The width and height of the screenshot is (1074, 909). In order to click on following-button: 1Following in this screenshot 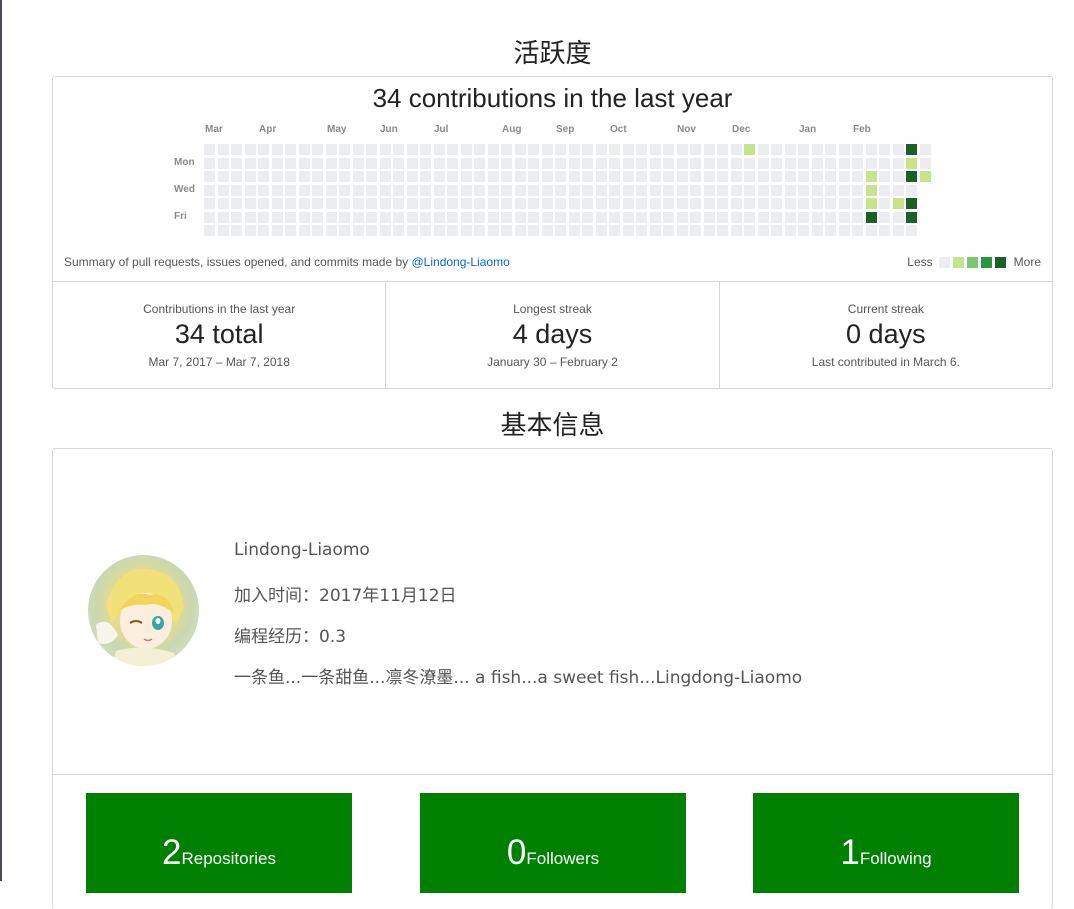, I will do `click(886, 843)`.